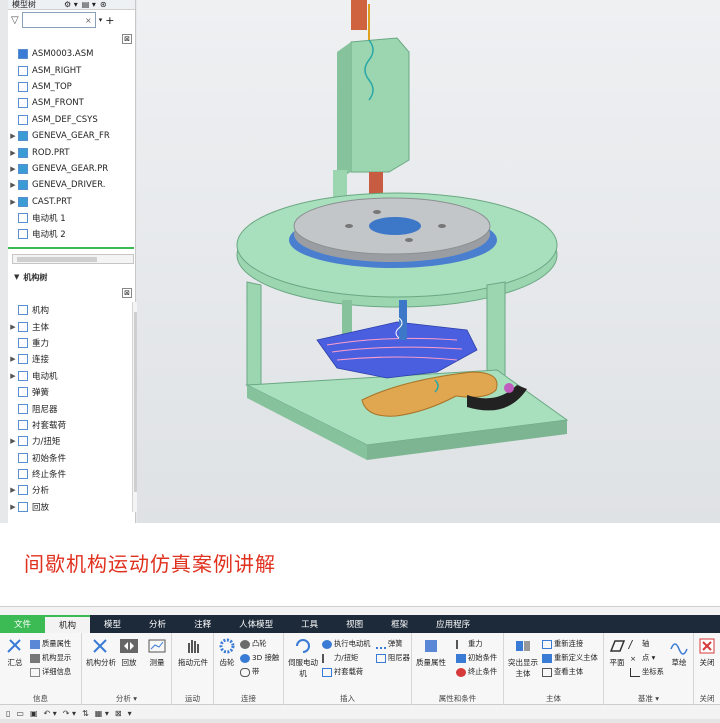 This screenshot has height=723, width=720. I want to click on close-button: 关闭, so click(707, 652).